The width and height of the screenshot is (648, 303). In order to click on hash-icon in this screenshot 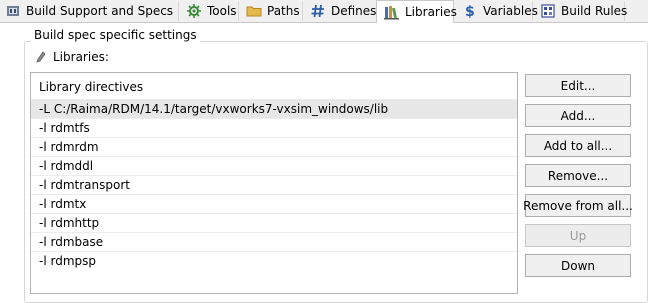, I will do `click(318, 11)`.